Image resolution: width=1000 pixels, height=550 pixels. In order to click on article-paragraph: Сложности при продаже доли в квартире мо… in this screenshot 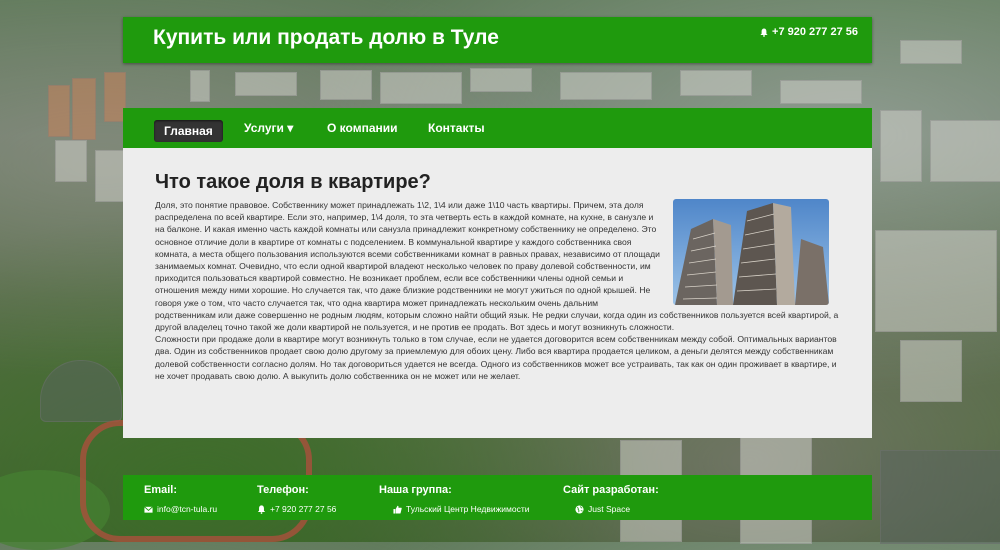, I will do `click(496, 357)`.